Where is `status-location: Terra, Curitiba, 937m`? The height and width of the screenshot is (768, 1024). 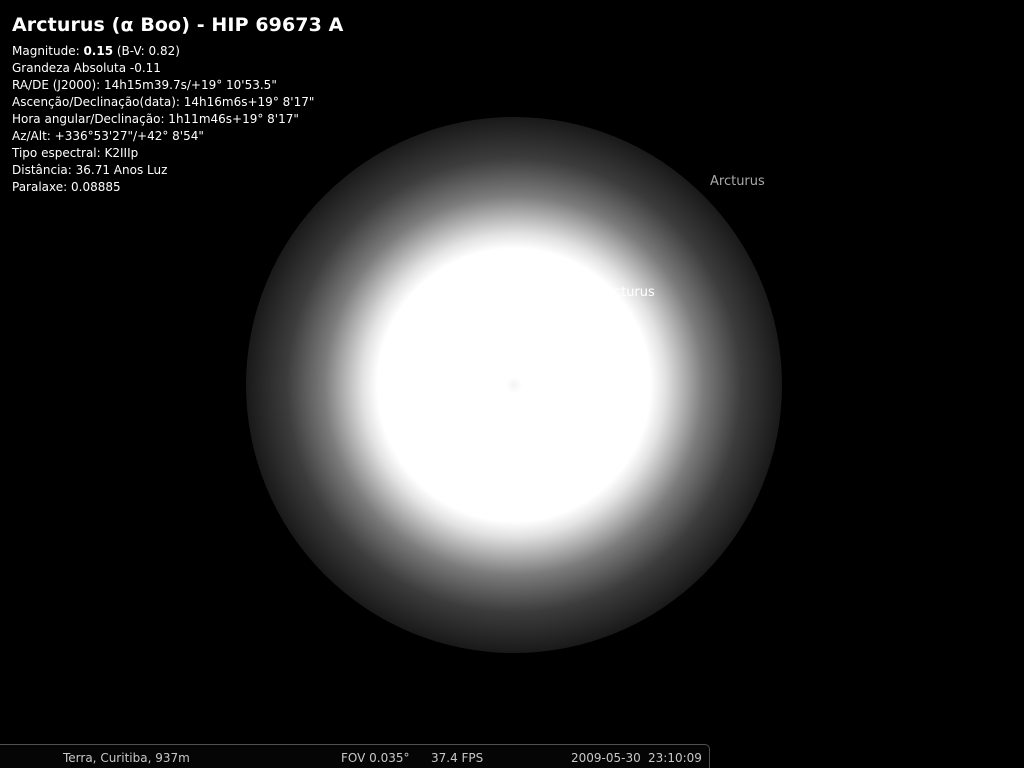 status-location: Terra, Curitiba, 937m is located at coordinates (126, 758).